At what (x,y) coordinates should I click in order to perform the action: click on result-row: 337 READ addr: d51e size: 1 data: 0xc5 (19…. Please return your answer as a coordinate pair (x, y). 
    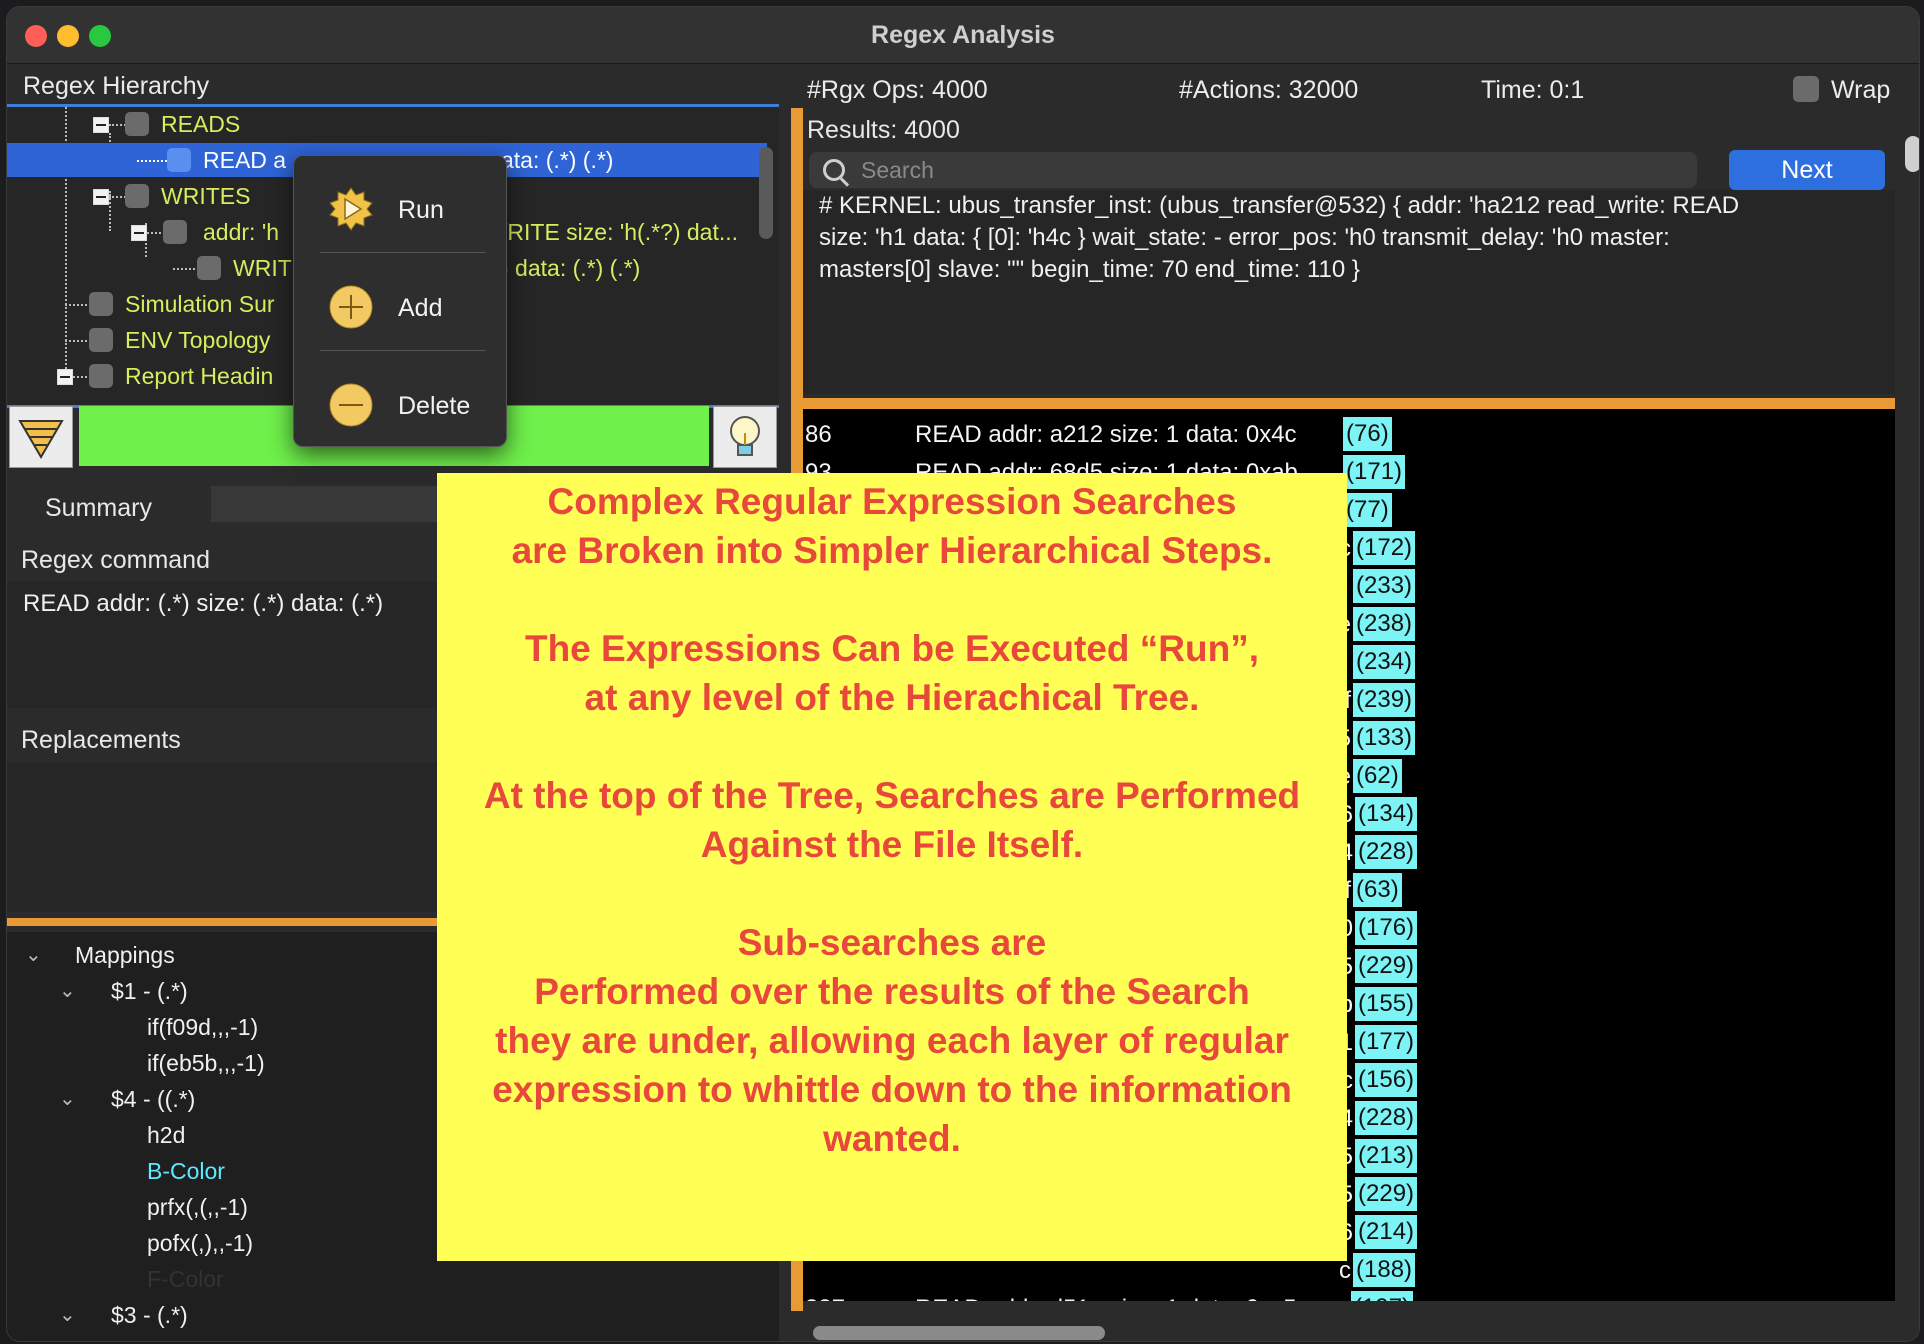
    Looking at the image, I should click on (1349, 1295).